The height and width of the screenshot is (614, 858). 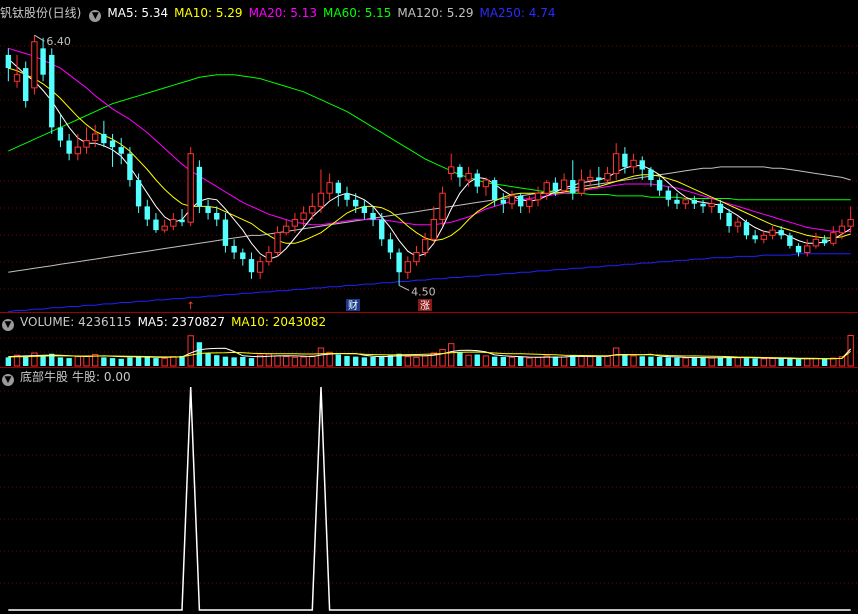 What do you see at coordinates (425, 306) in the screenshot?
I see `zhang-marker: 涨` at bounding box center [425, 306].